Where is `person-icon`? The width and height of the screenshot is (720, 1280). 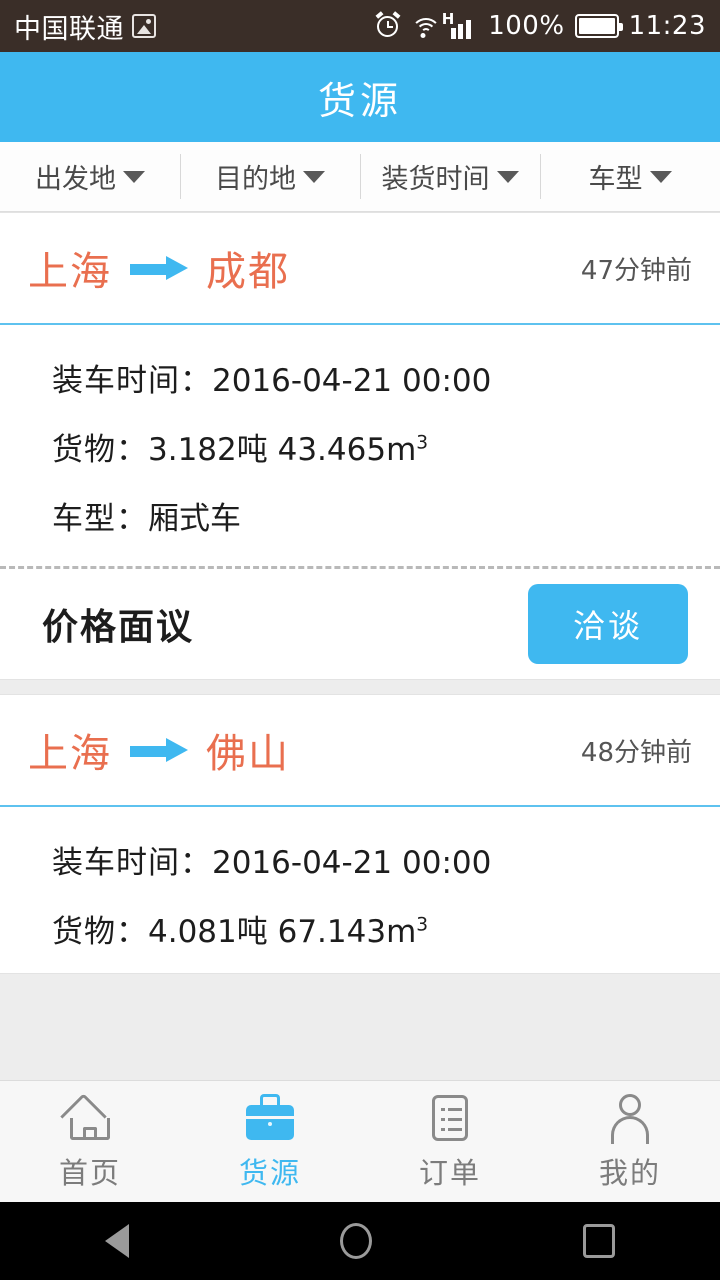 person-icon is located at coordinates (630, 1118).